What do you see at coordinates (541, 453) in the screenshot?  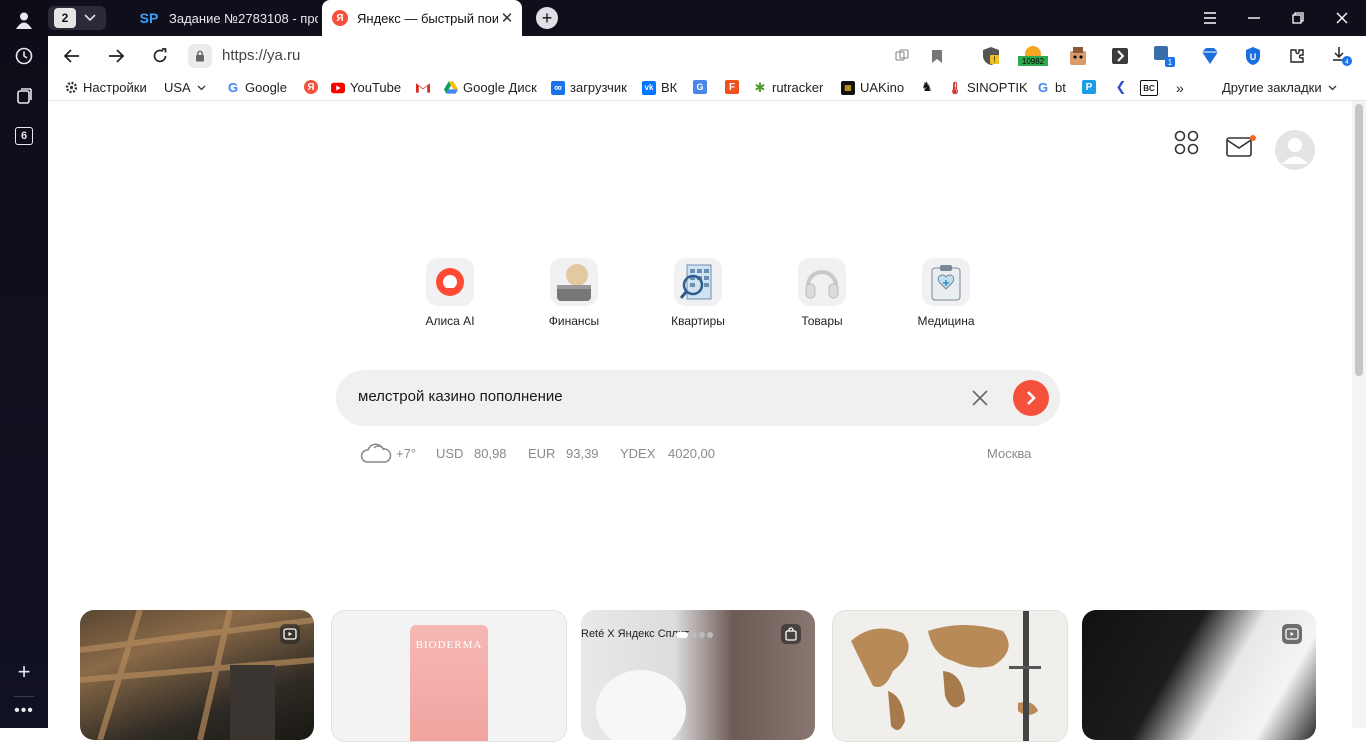 I see `eur-label: EUR` at bounding box center [541, 453].